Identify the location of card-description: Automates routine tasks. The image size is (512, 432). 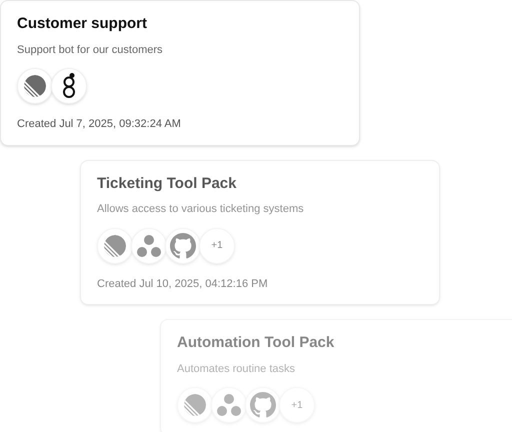
(236, 369).